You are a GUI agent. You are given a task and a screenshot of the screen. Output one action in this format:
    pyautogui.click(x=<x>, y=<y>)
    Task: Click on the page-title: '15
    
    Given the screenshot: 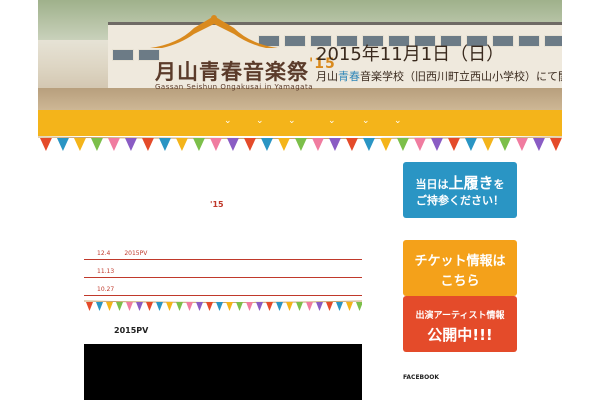 What is the action you would take?
    pyautogui.click(x=217, y=204)
    